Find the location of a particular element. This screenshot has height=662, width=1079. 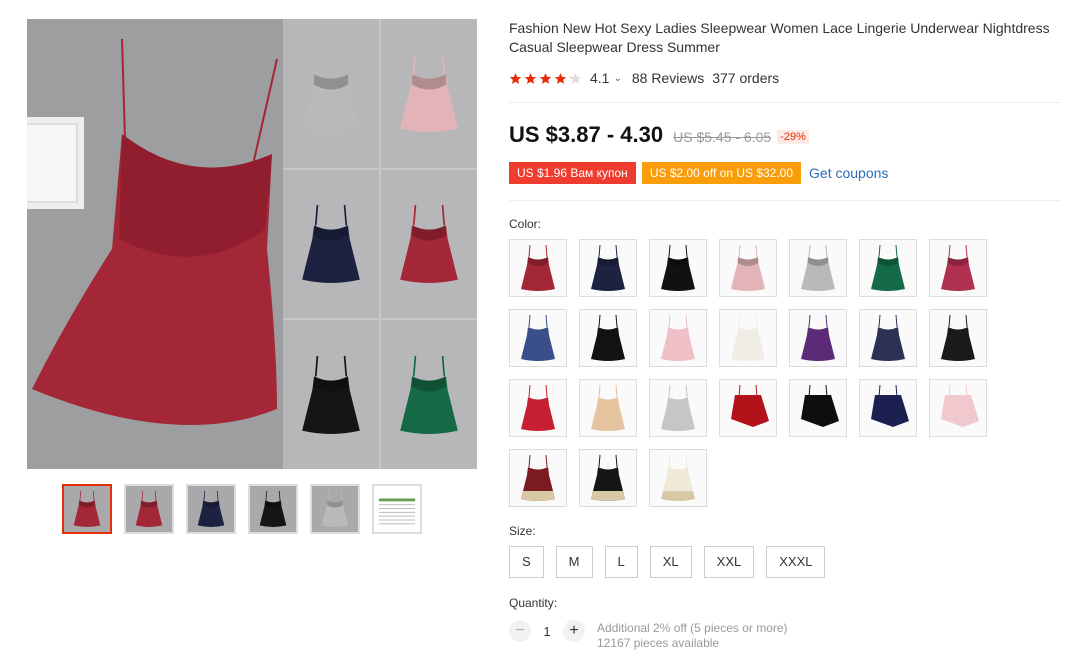

stock-available-text: 12167 pieces available is located at coordinates (658, 643).